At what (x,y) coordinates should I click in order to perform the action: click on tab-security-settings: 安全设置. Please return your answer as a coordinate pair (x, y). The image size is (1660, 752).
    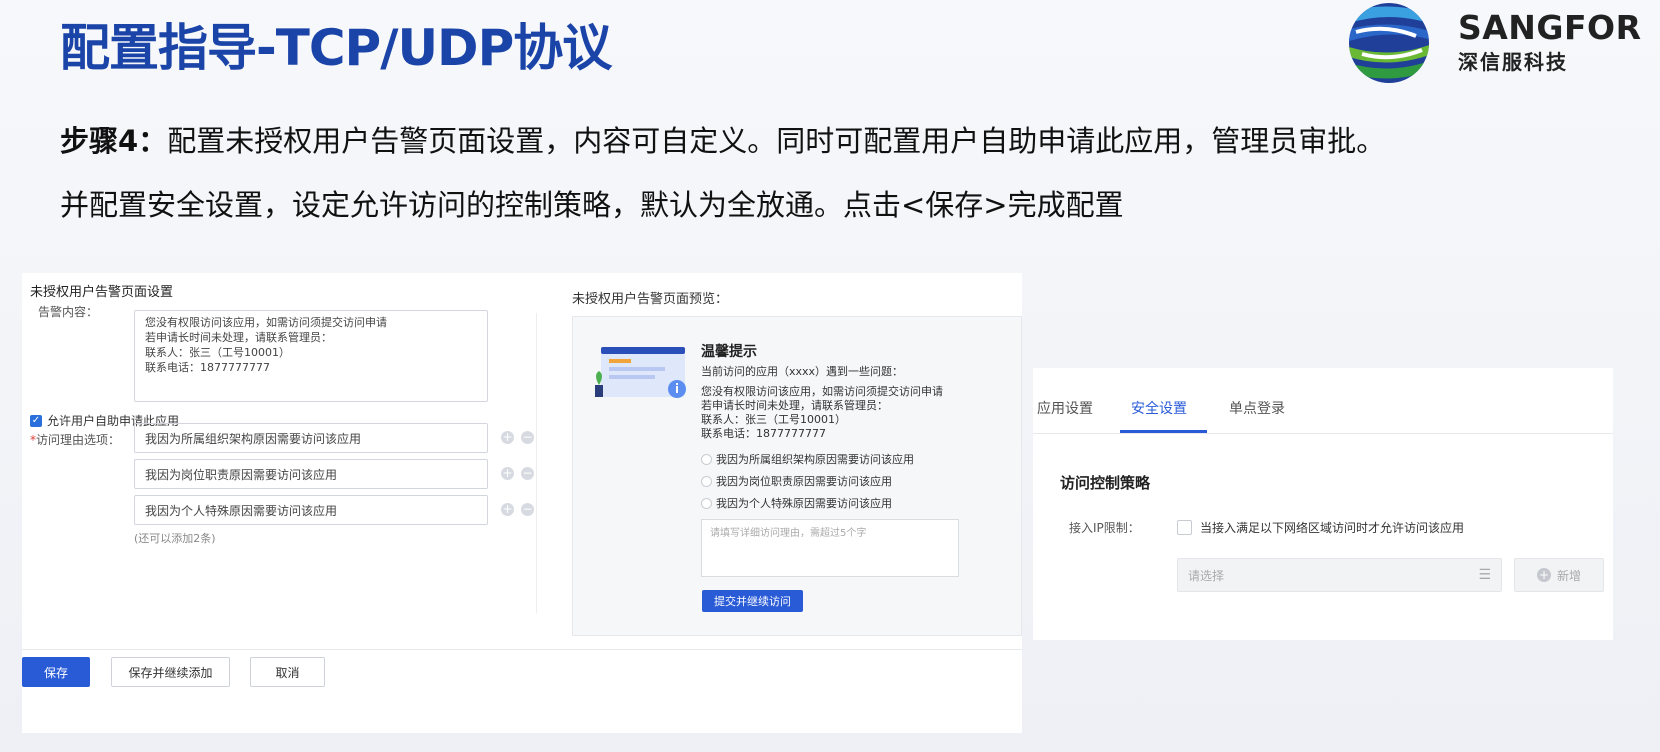
    Looking at the image, I should click on (1159, 408).